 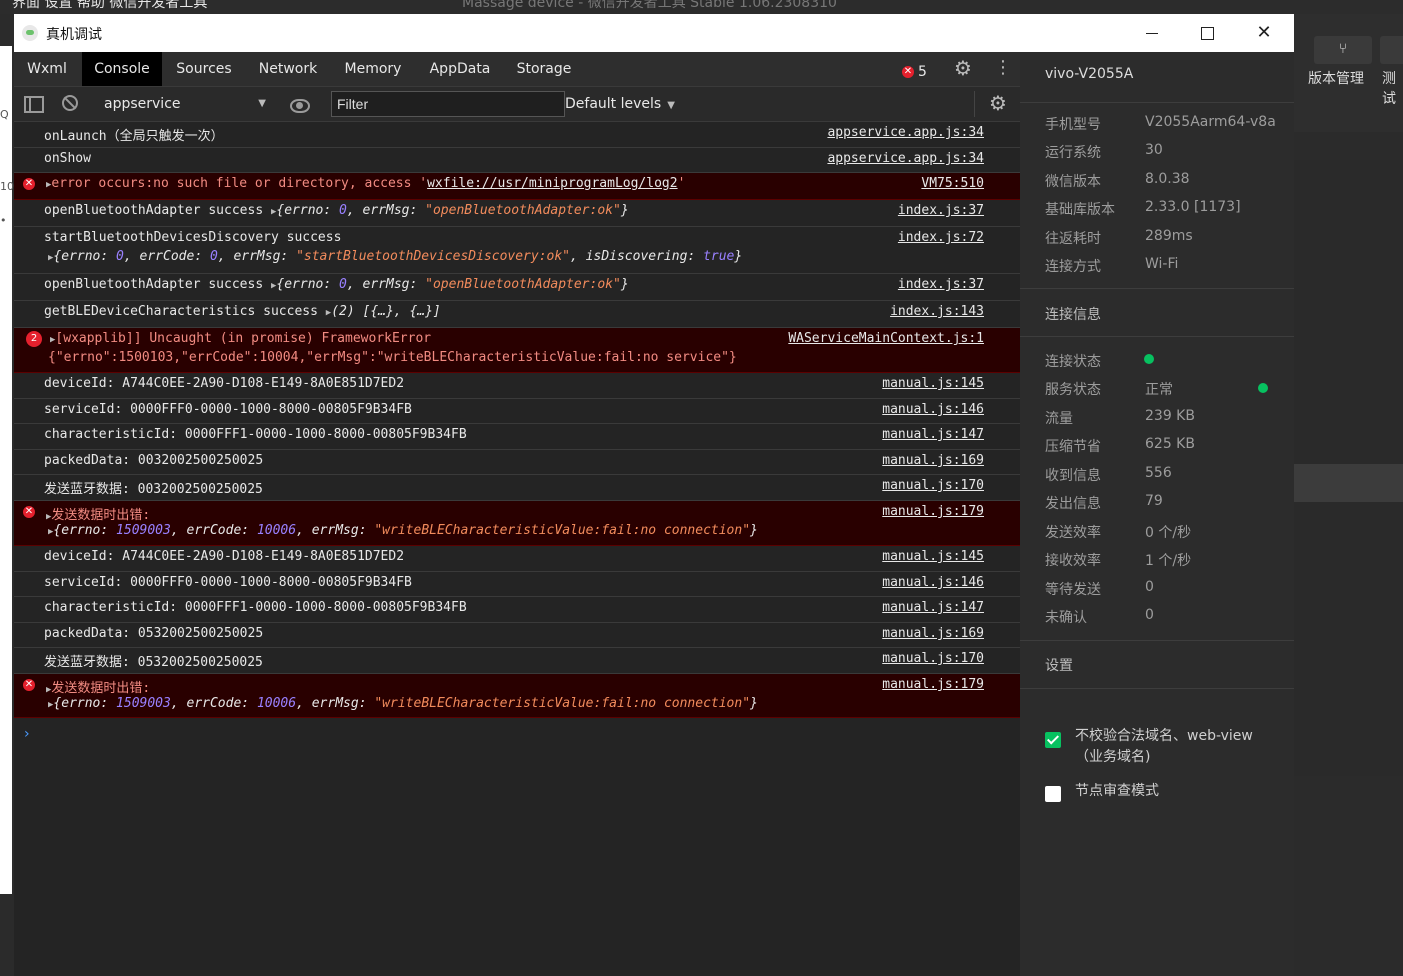 What do you see at coordinates (544, 69) in the screenshot?
I see `tab-storage: Storage` at bounding box center [544, 69].